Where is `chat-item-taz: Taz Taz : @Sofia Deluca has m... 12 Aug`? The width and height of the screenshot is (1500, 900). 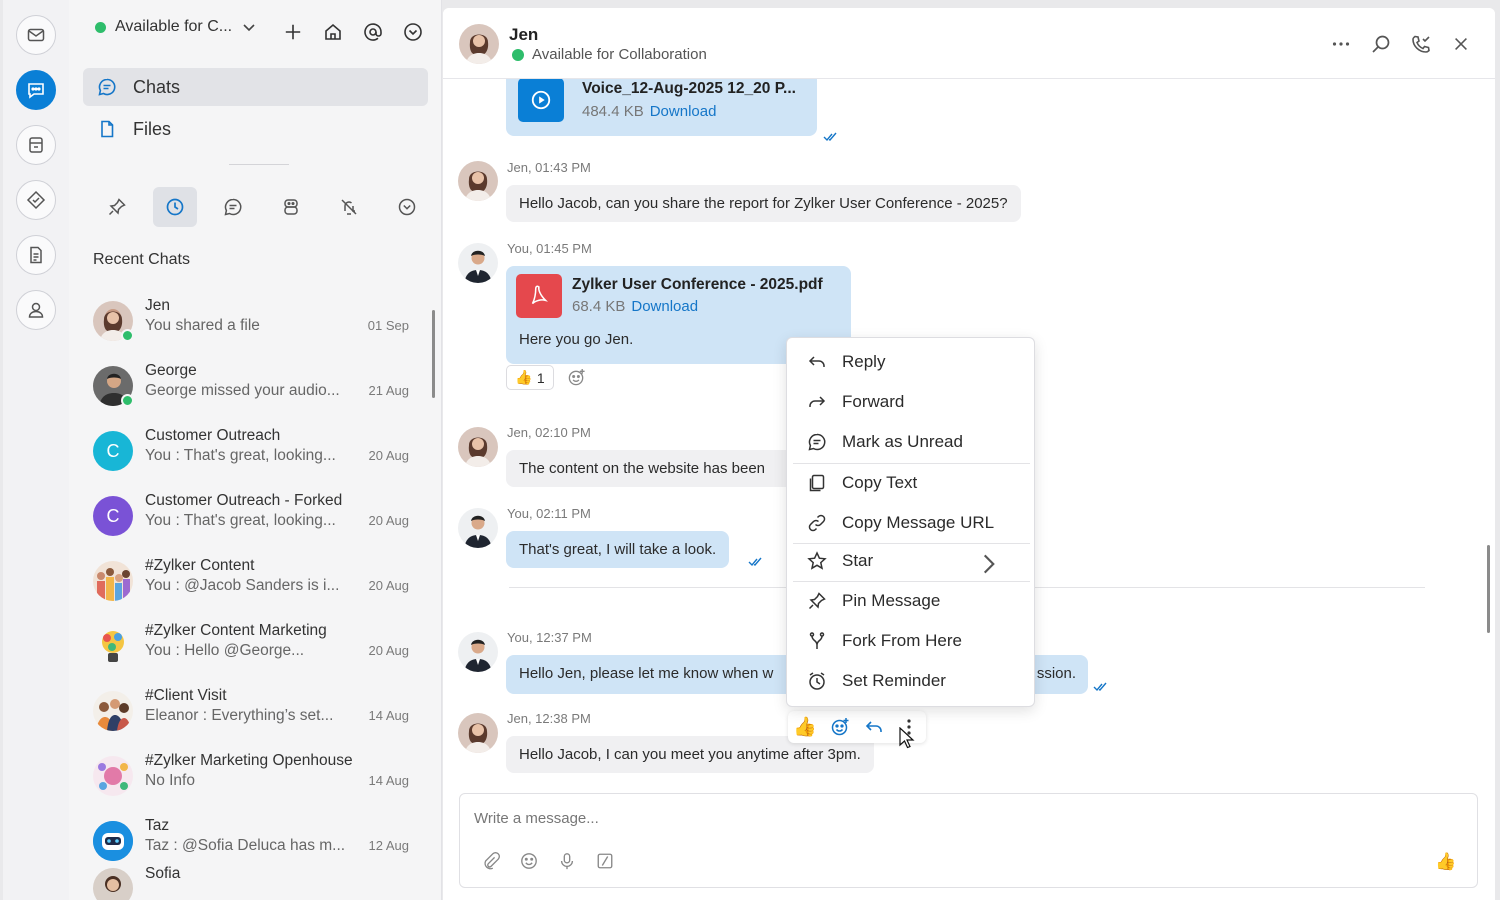 chat-item-taz: Taz Taz : @Sofia Deluca has m... 12 Aug is located at coordinates (249, 839).